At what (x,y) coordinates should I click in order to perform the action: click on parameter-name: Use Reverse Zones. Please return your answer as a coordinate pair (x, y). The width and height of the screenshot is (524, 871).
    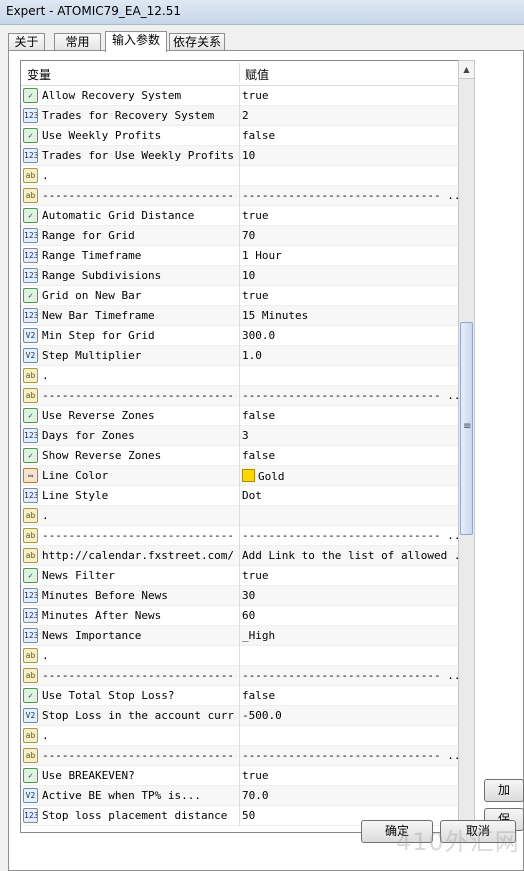
    Looking at the image, I should click on (139, 415).